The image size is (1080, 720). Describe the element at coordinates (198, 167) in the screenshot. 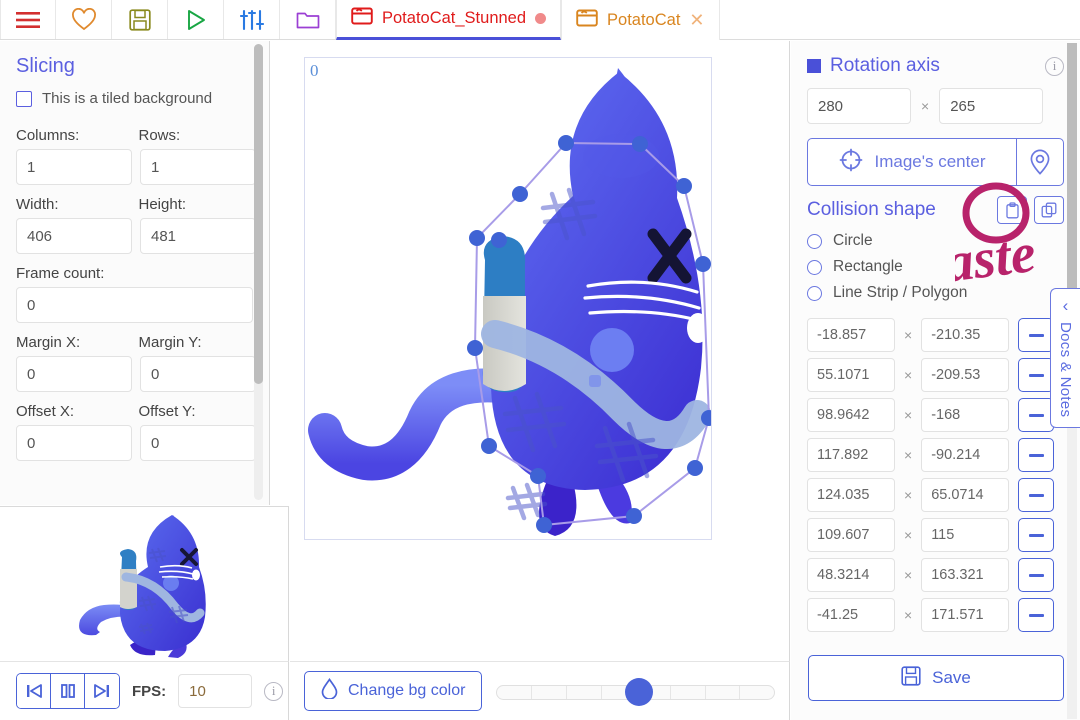

I see `rows-input` at that location.